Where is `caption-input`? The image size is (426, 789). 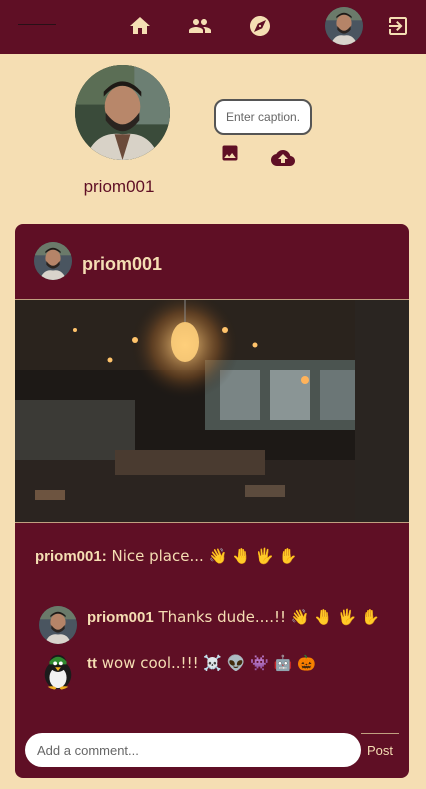 caption-input is located at coordinates (263, 117).